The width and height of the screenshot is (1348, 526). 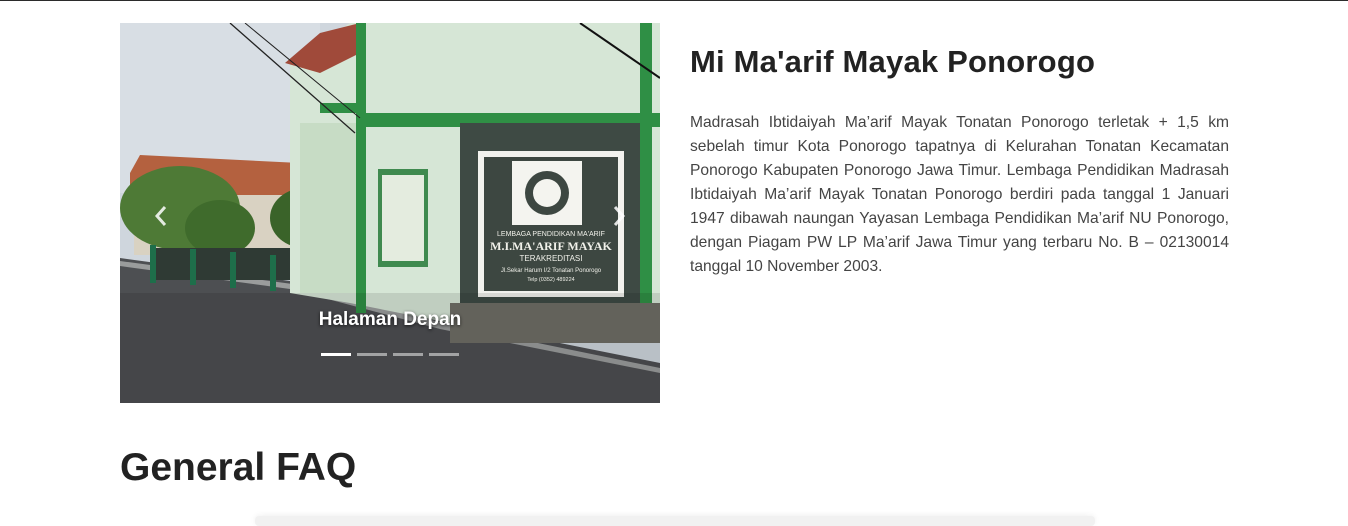 I want to click on svg-text: Telp (0352) 489224, so click(x=550, y=280).